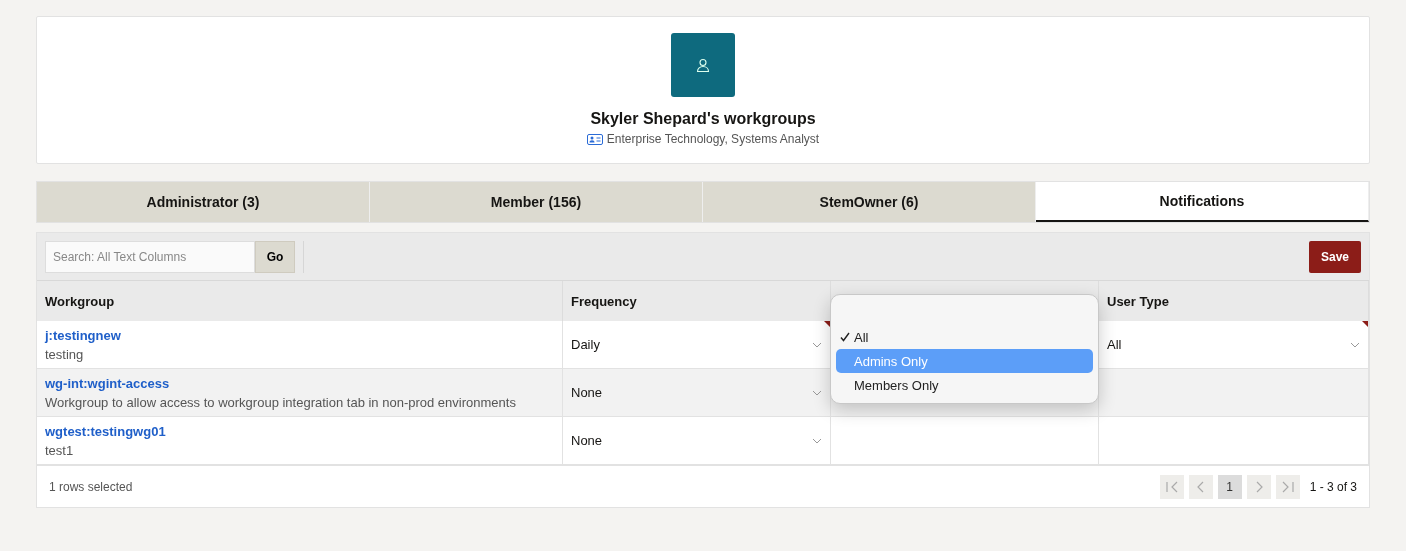 This screenshot has width=1406, height=551. What do you see at coordinates (60, 450) in the screenshot?
I see `workgroup-description: test1` at bounding box center [60, 450].